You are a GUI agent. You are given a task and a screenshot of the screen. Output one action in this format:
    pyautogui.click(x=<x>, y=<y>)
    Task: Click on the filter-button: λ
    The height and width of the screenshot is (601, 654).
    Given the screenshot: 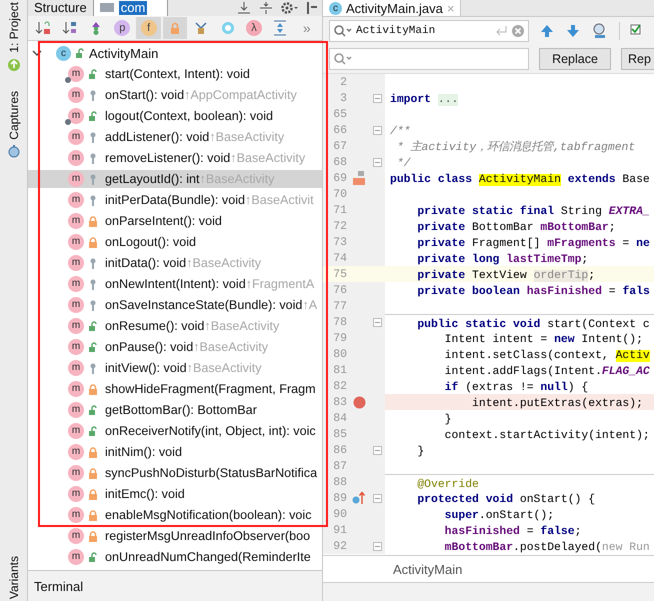 What is the action you would take?
    pyautogui.click(x=254, y=28)
    